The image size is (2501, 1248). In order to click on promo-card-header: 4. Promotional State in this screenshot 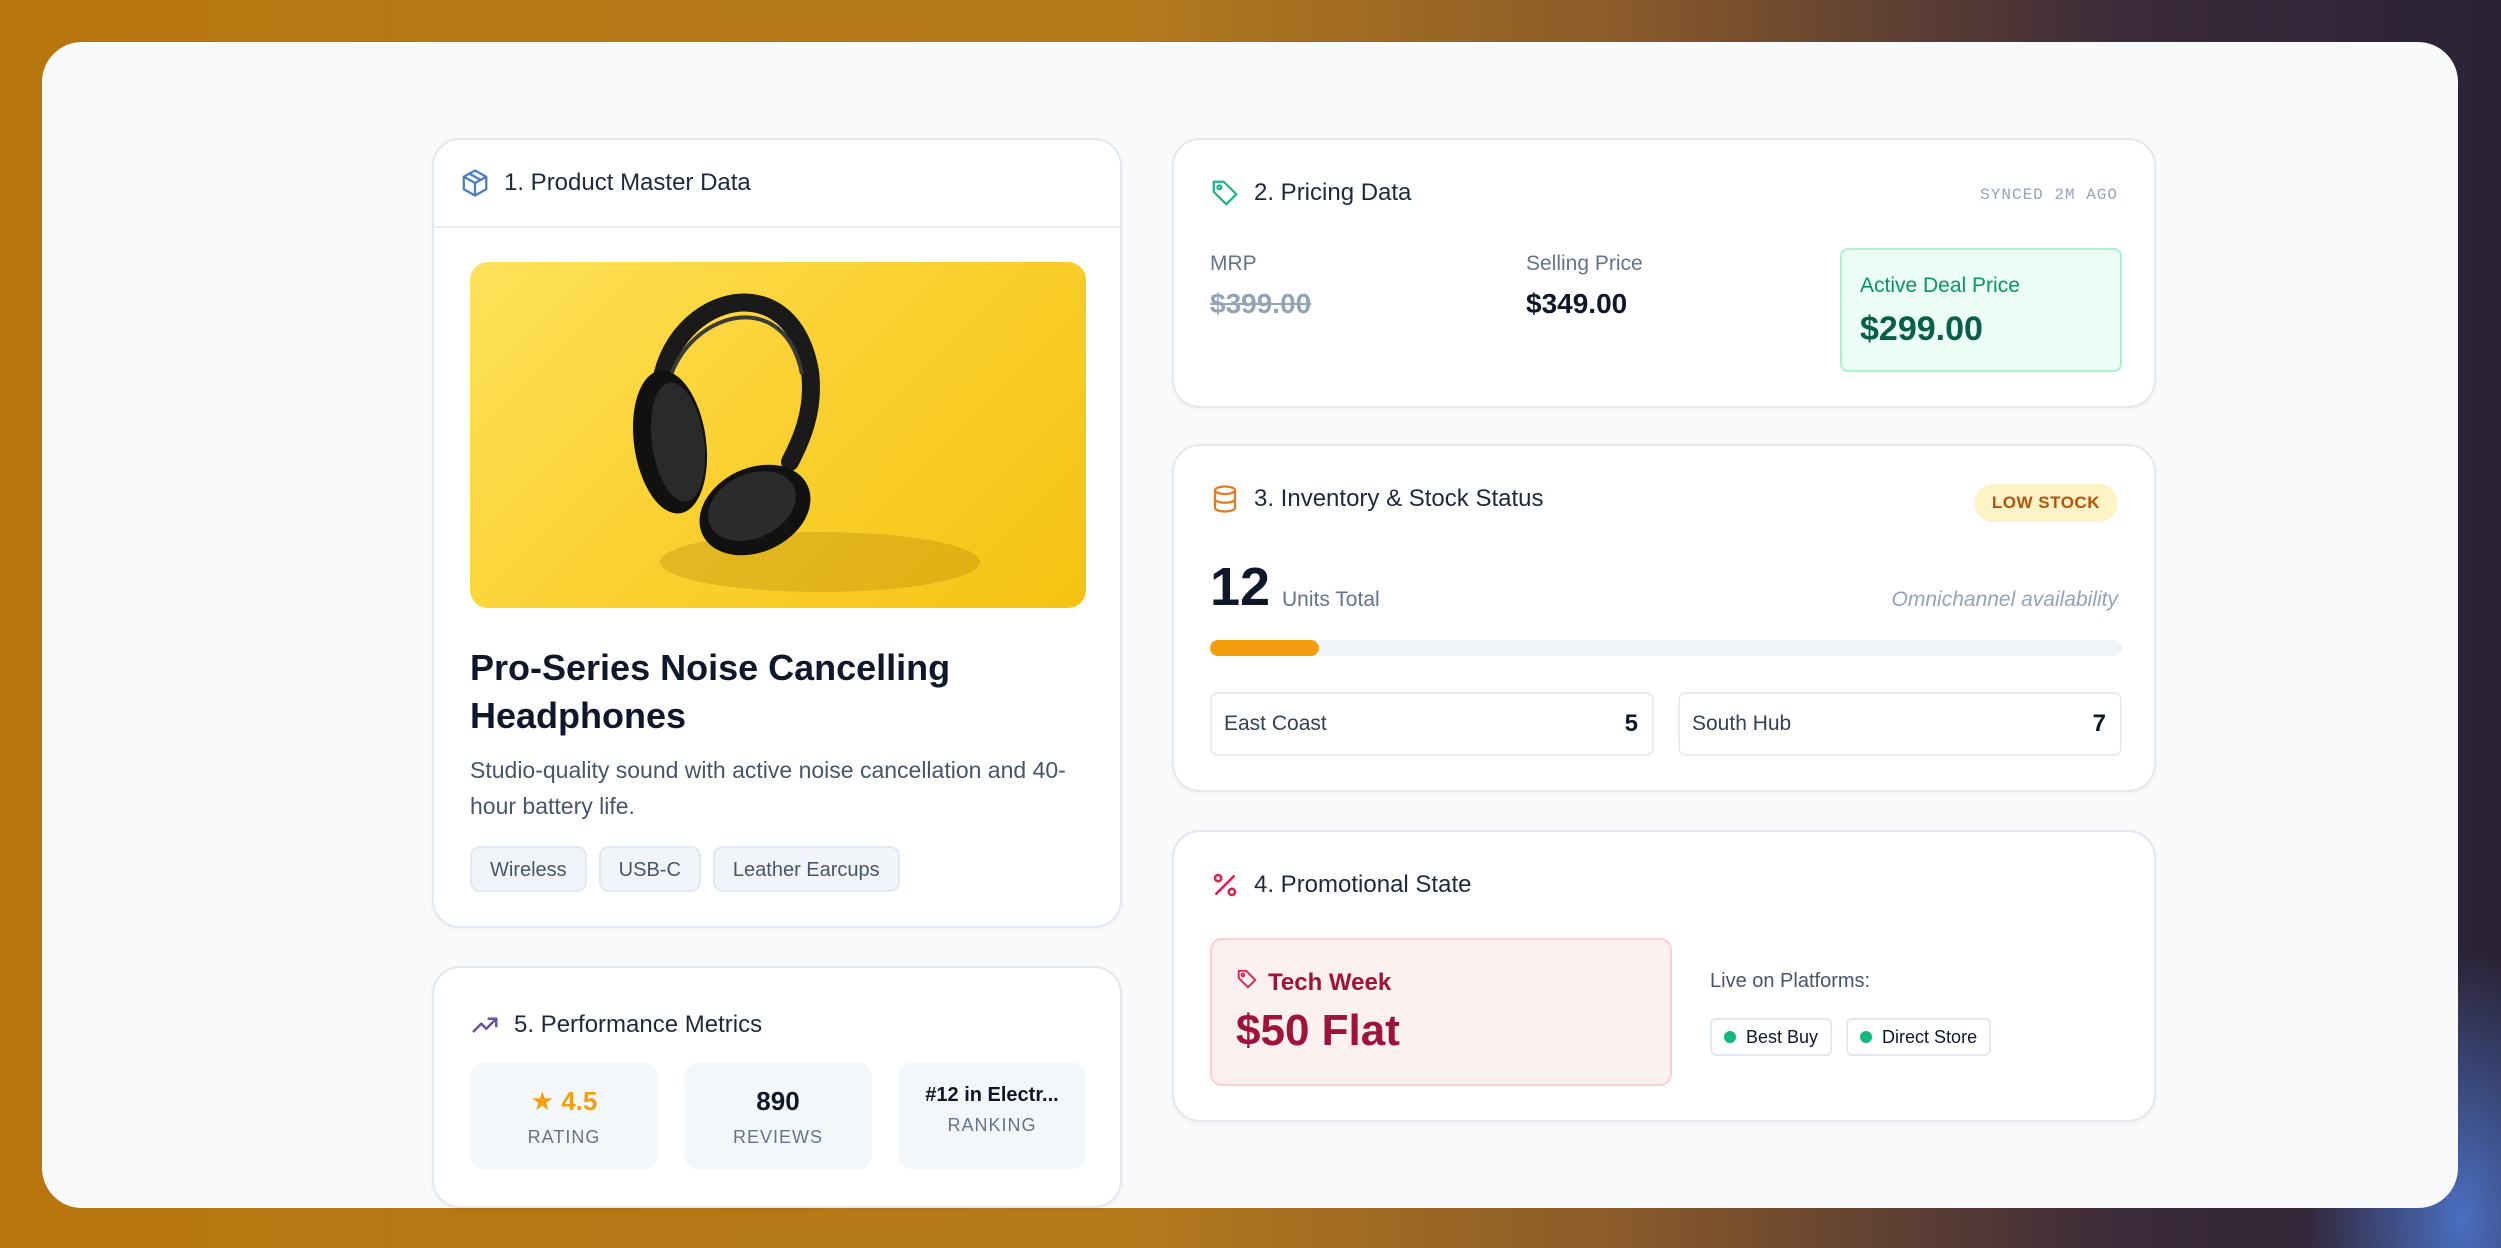, I will do `click(1340, 885)`.